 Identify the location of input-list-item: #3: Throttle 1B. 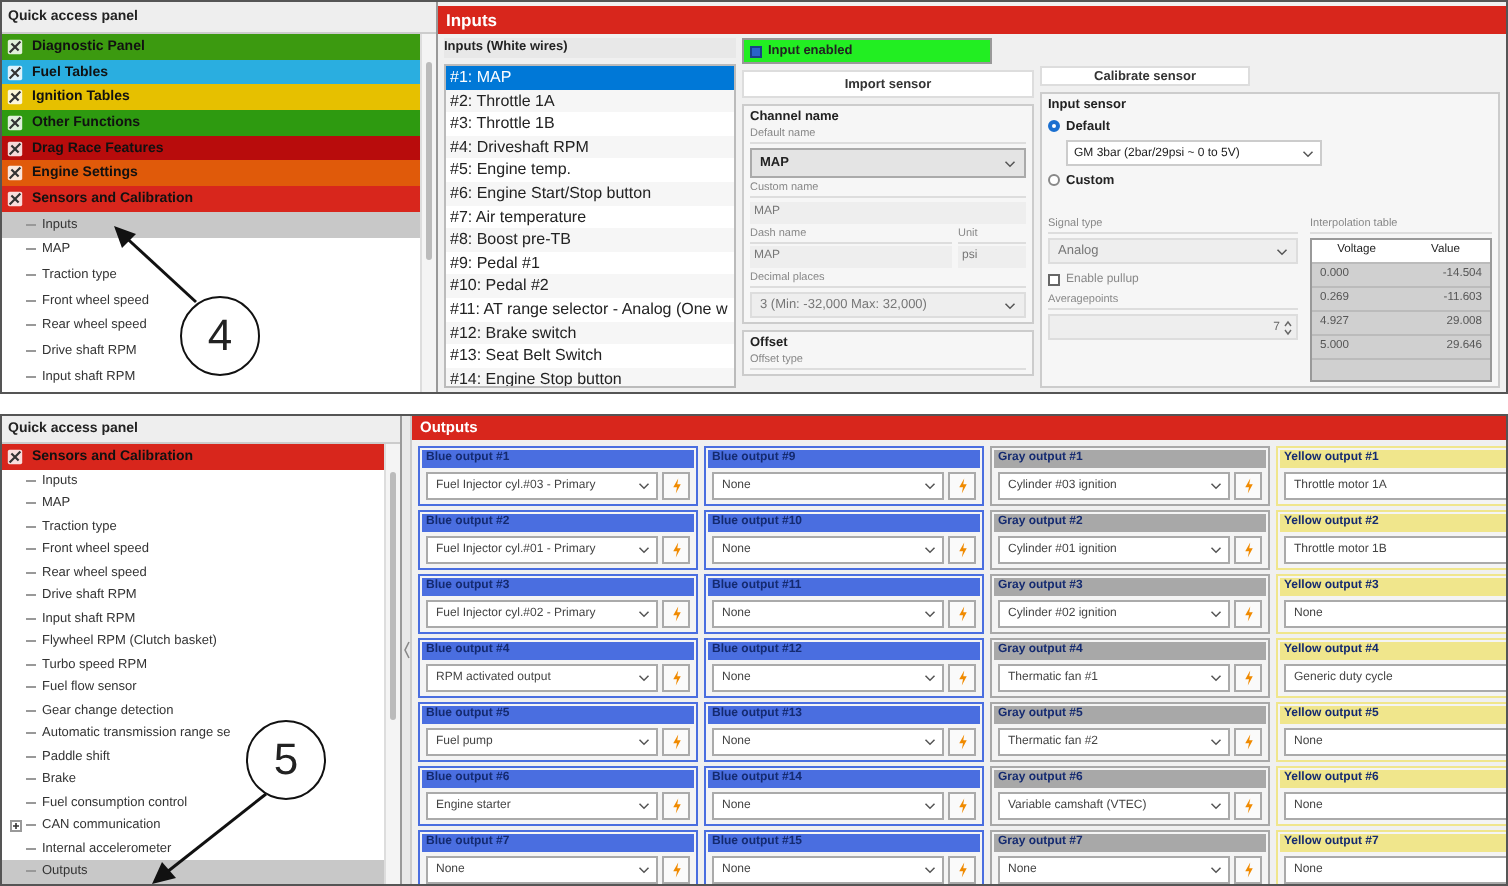
(590, 124).